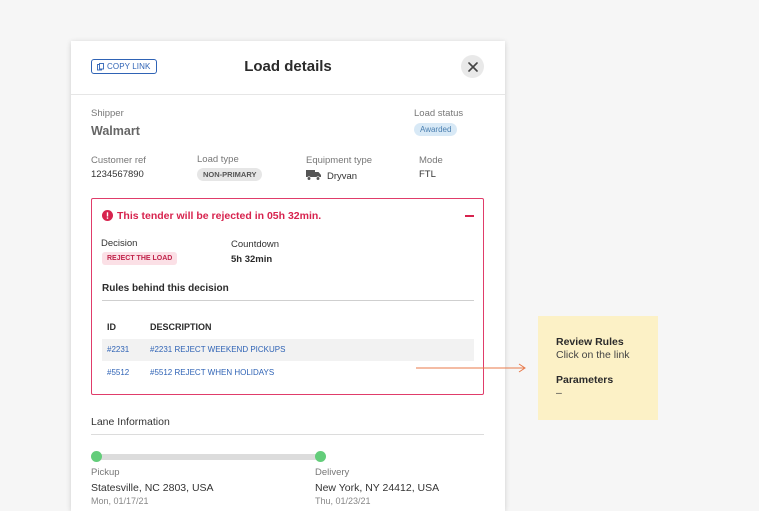  I want to click on mode-label: Mode, so click(431, 160).